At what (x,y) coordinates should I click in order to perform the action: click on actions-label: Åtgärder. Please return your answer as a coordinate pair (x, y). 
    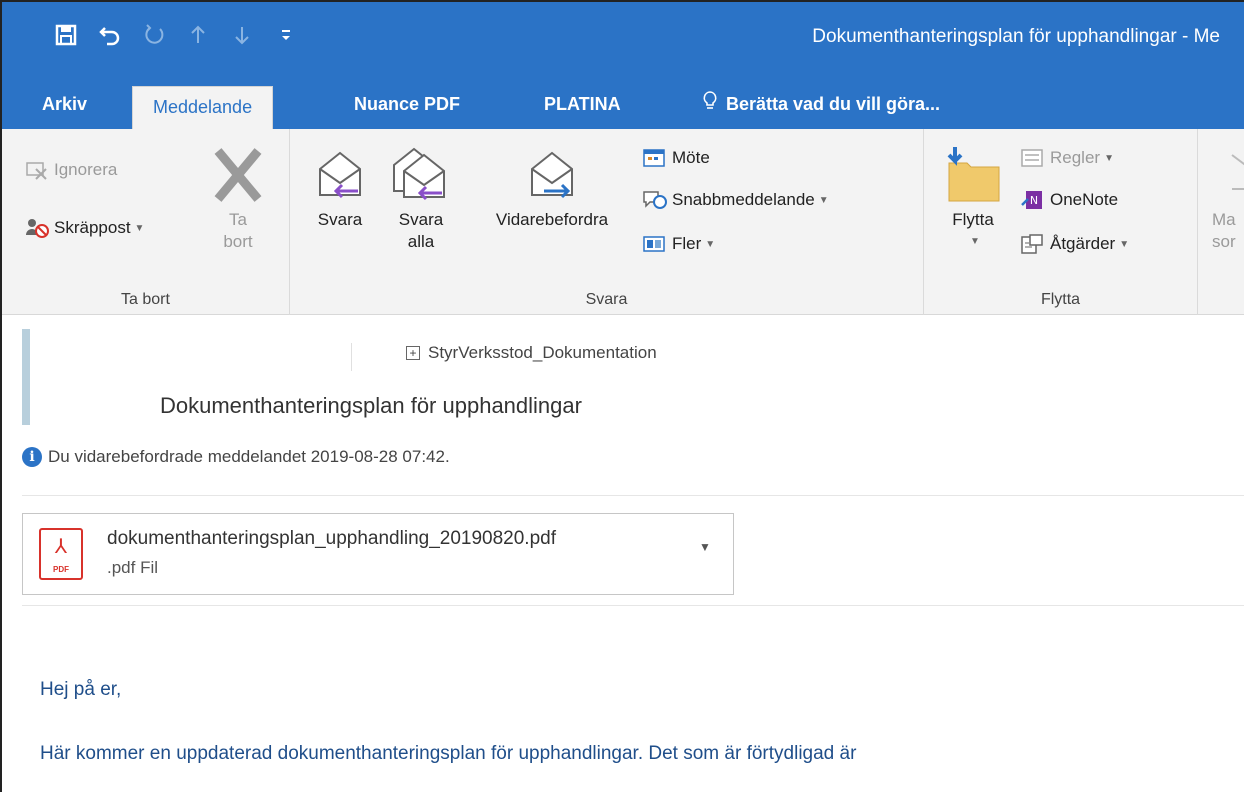
    Looking at the image, I should click on (1083, 243).